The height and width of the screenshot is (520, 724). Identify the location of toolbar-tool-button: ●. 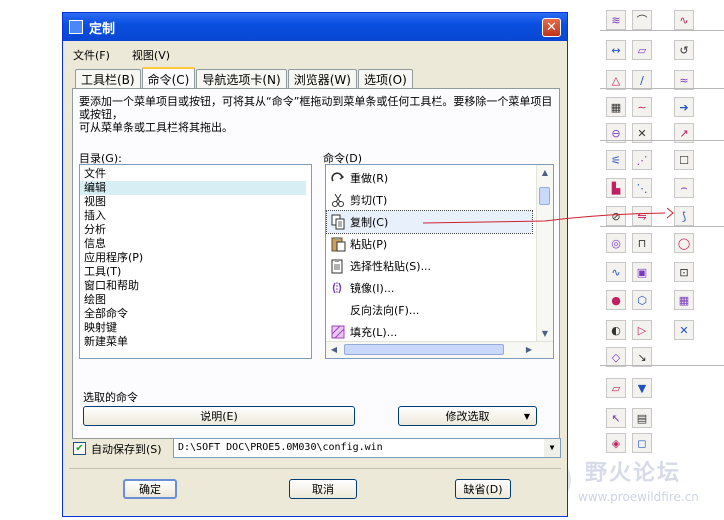
(616, 300).